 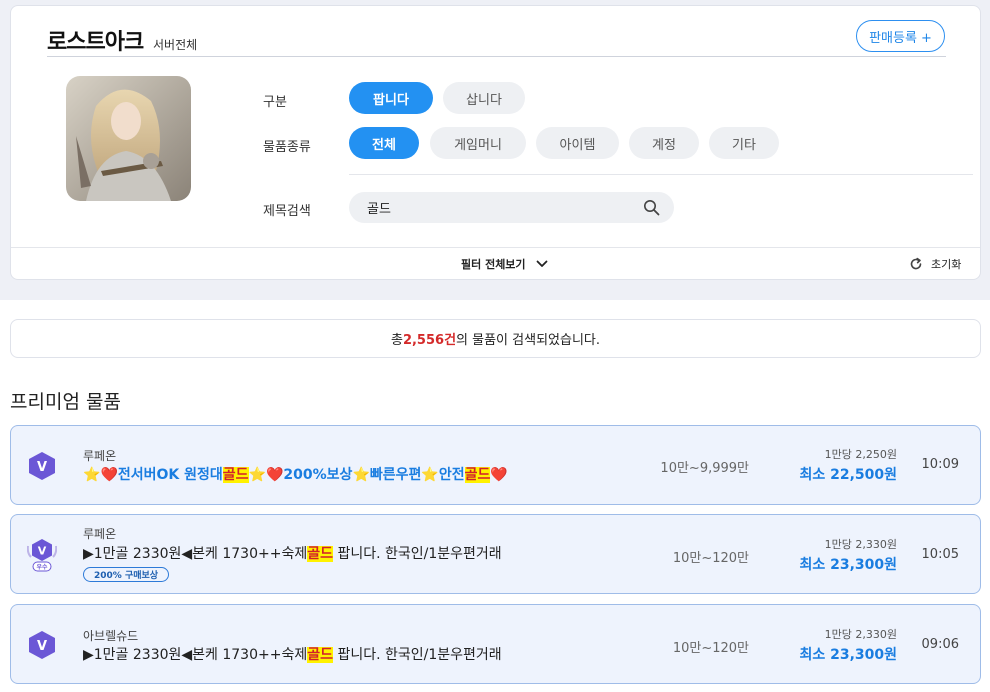 I want to click on type-option-buy: 삽니다, so click(x=484, y=98).